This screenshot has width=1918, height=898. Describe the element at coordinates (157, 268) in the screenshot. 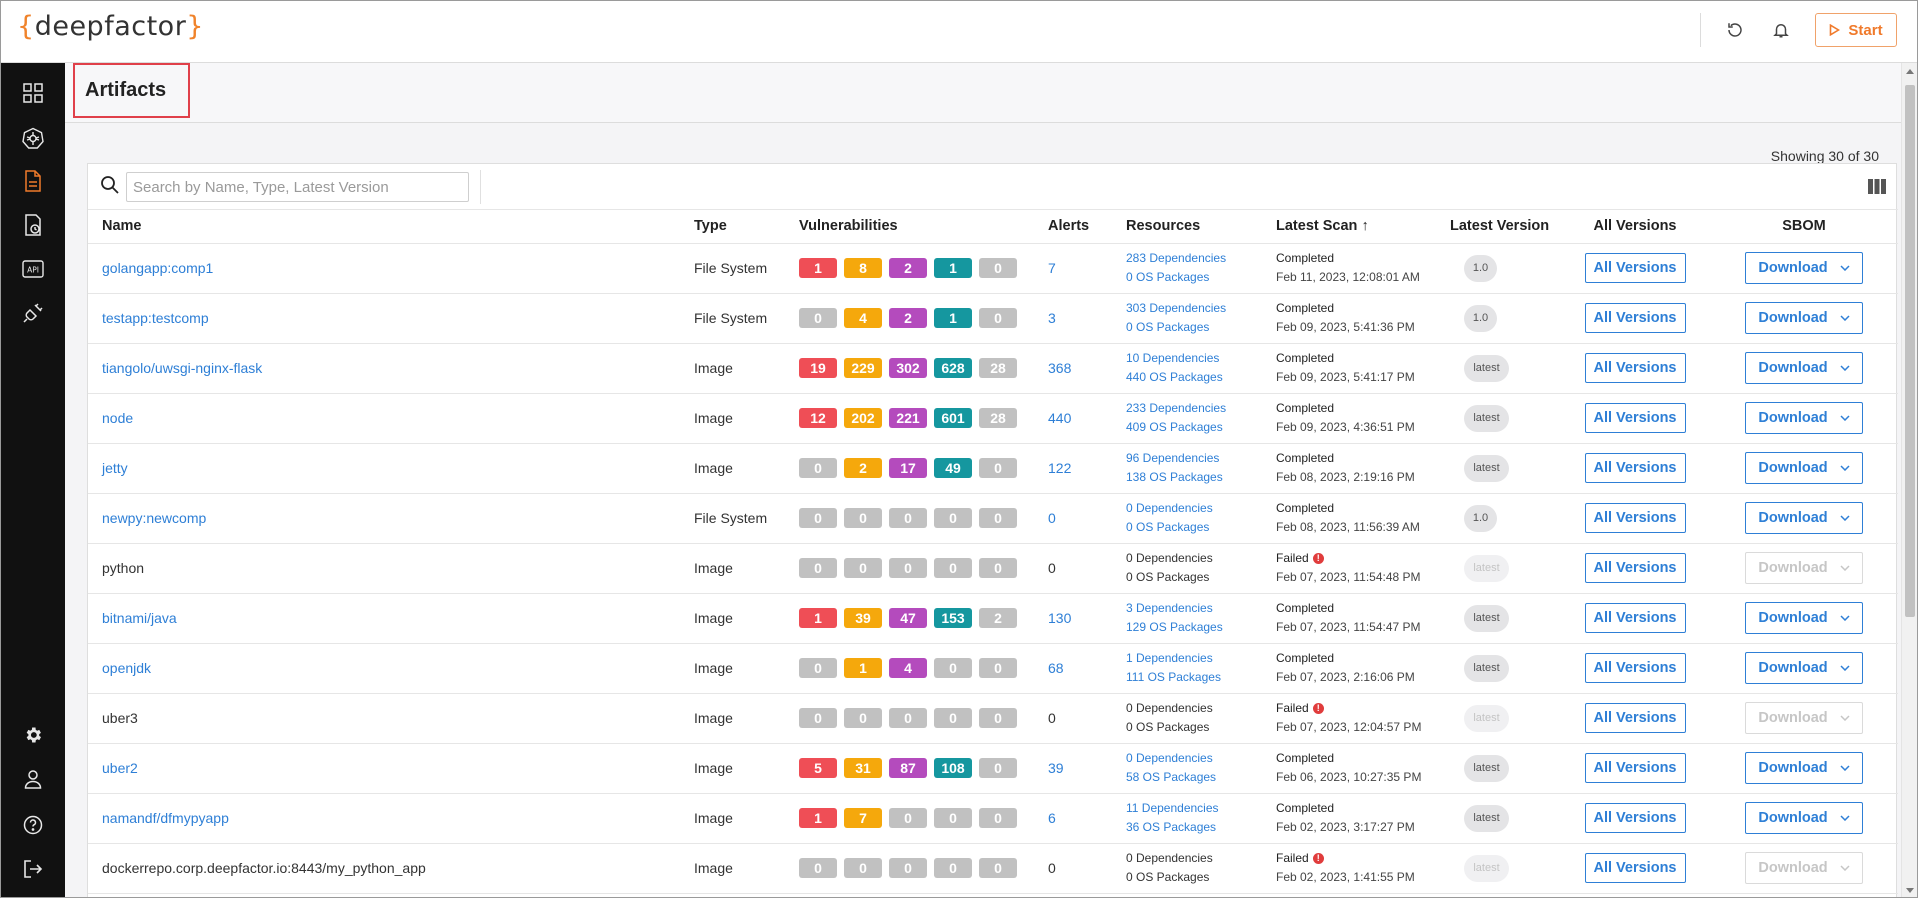

I see `artifact-name: golangapp:comp1` at that location.